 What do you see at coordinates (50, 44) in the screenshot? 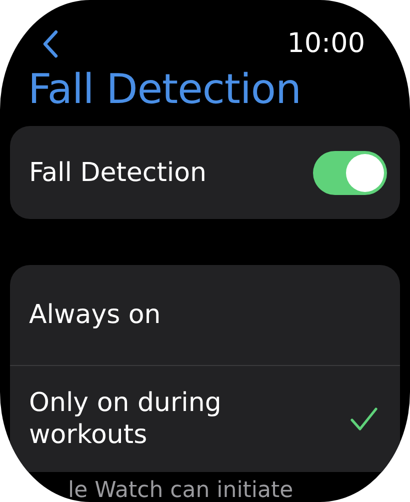
I see `back-button` at bounding box center [50, 44].